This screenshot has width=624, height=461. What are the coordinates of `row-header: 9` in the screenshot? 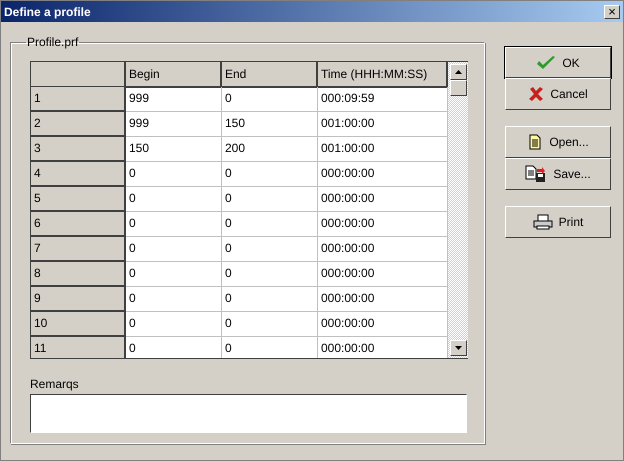 It's located at (78, 299).